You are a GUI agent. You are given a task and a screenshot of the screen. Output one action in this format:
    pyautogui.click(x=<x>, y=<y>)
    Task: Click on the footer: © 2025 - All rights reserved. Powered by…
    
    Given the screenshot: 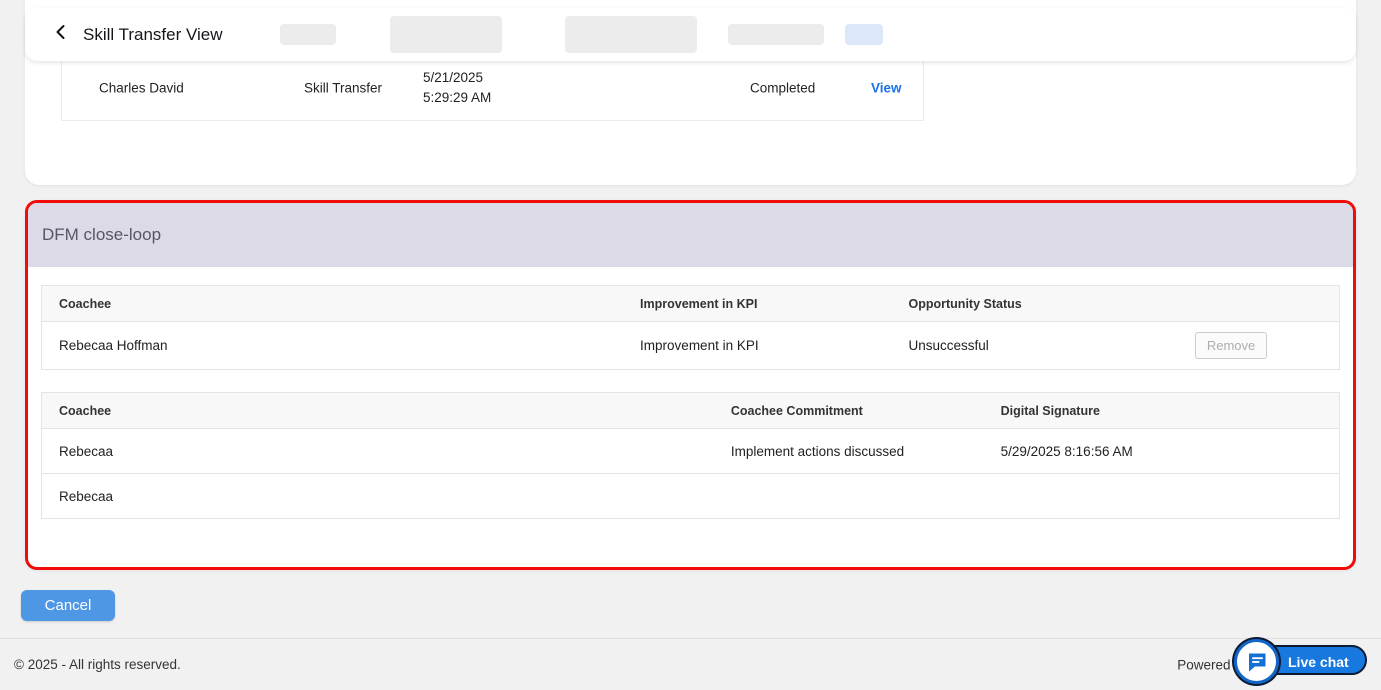 What is the action you would take?
    pyautogui.click(x=690, y=664)
    